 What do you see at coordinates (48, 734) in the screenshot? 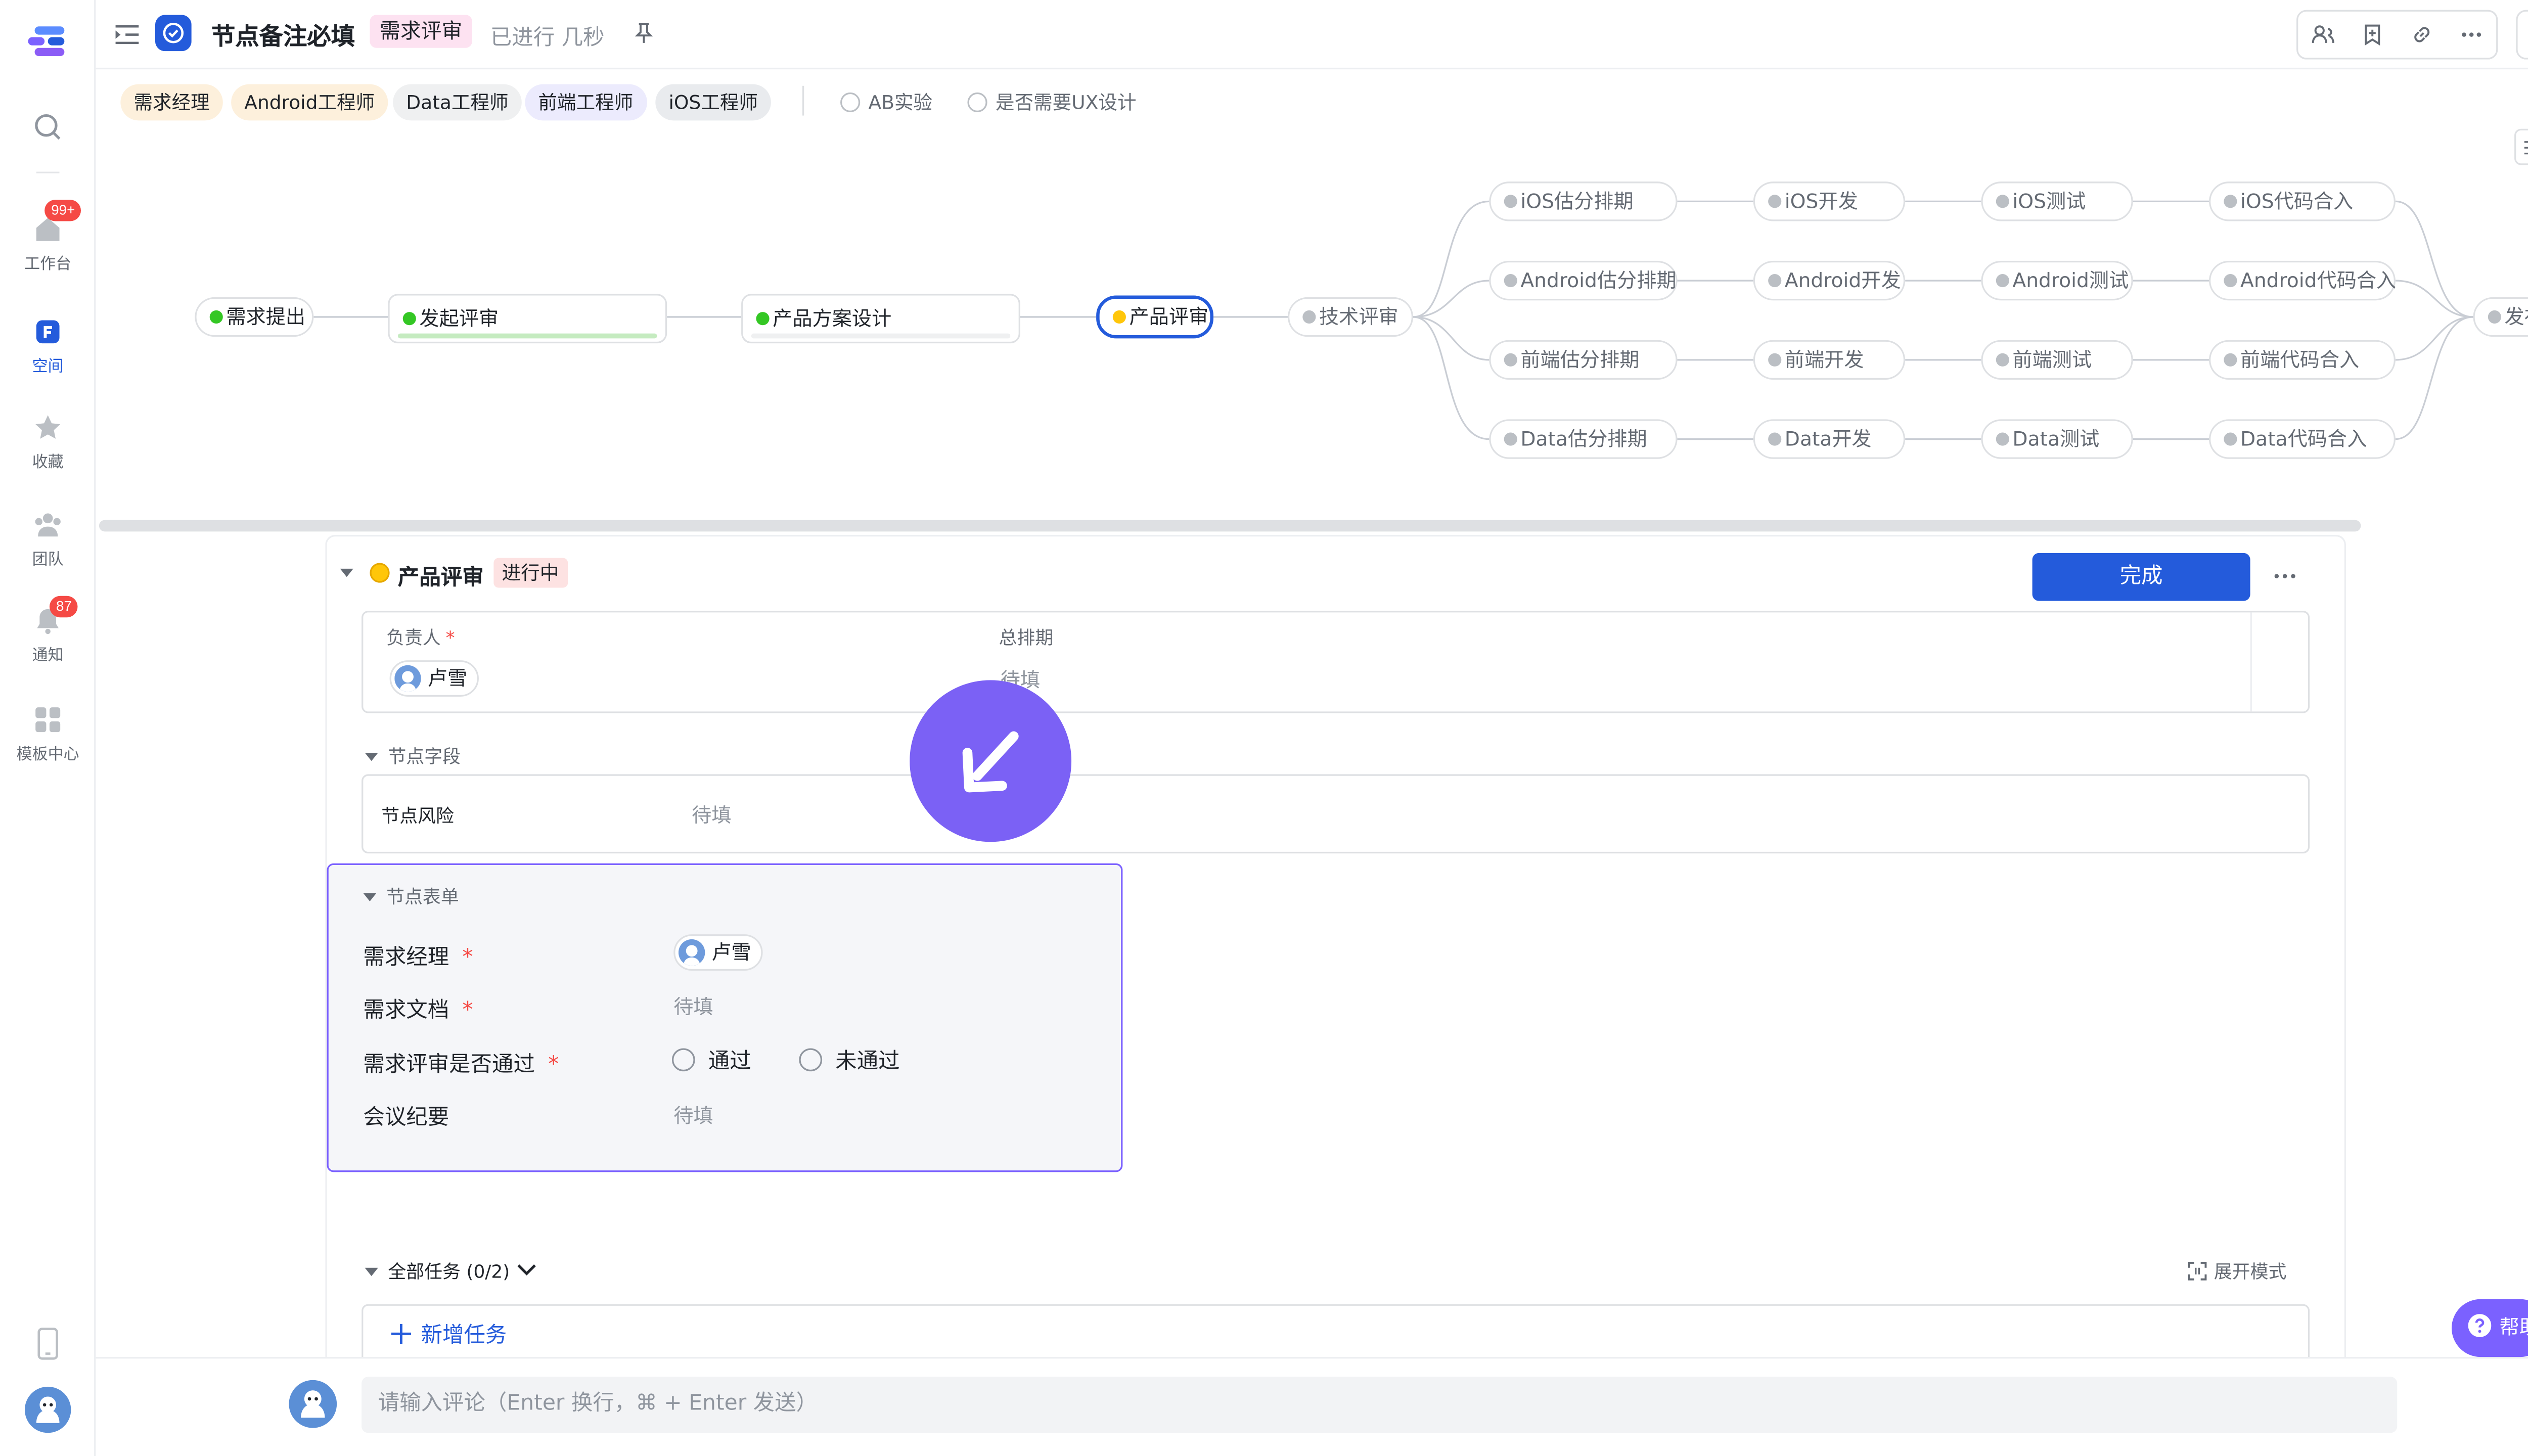
I see `rail-item-templates: 模板中心` at bounding box center [48, 734].